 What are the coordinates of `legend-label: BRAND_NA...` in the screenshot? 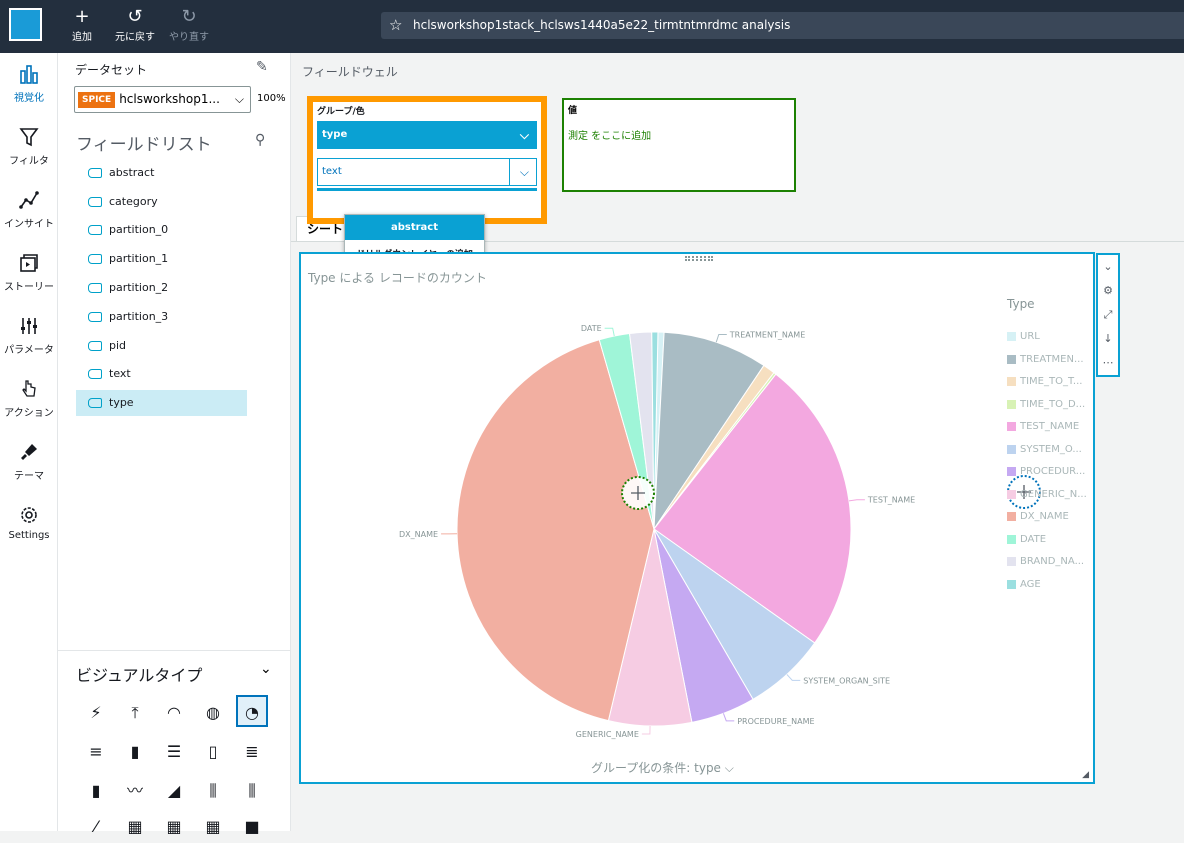 It's located at (1052, 561).